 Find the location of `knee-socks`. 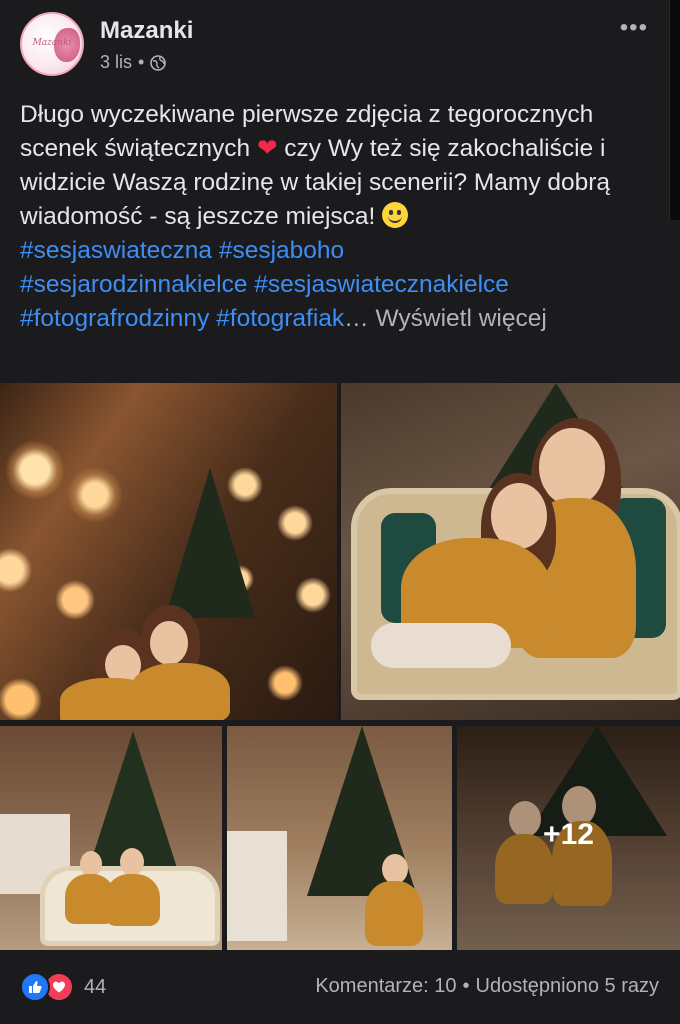

knee-socks is located at coordinates (441, 645).